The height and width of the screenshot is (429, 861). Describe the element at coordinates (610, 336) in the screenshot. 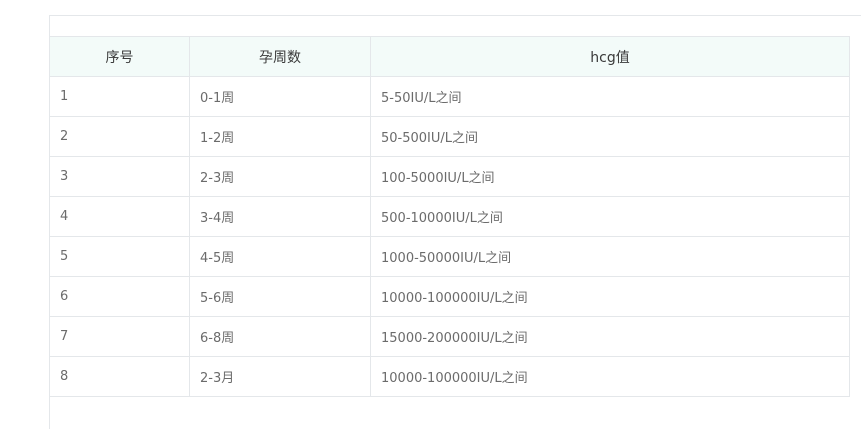

I see `cell-hcg: 15000-200000IU/L之间` at that location.